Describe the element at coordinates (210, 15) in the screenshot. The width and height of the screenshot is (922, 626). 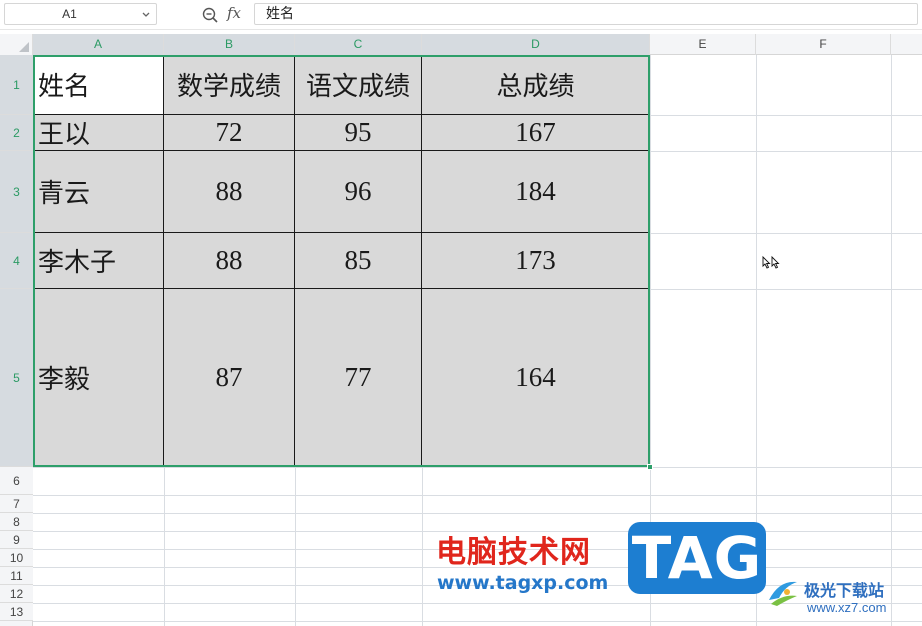
I see `zoom-out-icon` at that location.